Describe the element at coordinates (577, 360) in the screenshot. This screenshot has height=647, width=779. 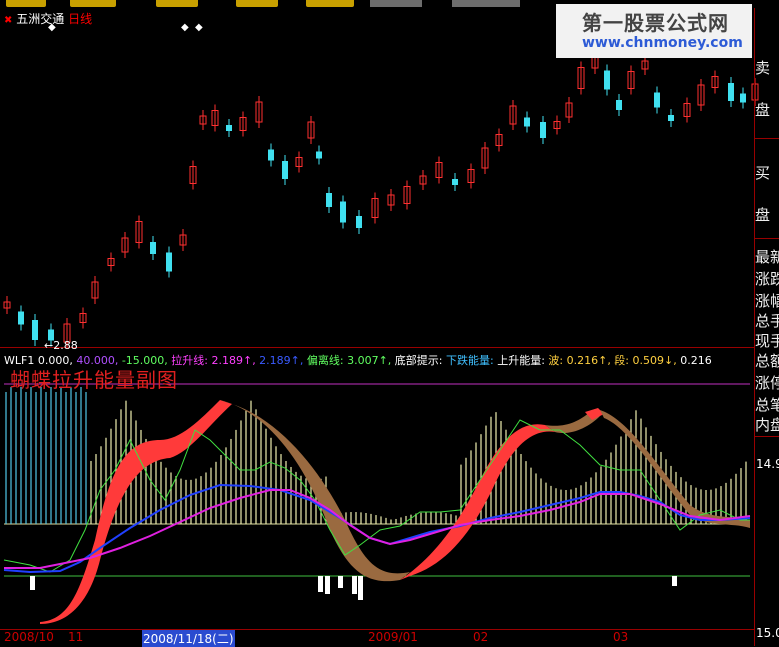
I see `indicator-value-9: 波: 0.216↑,` at that location.